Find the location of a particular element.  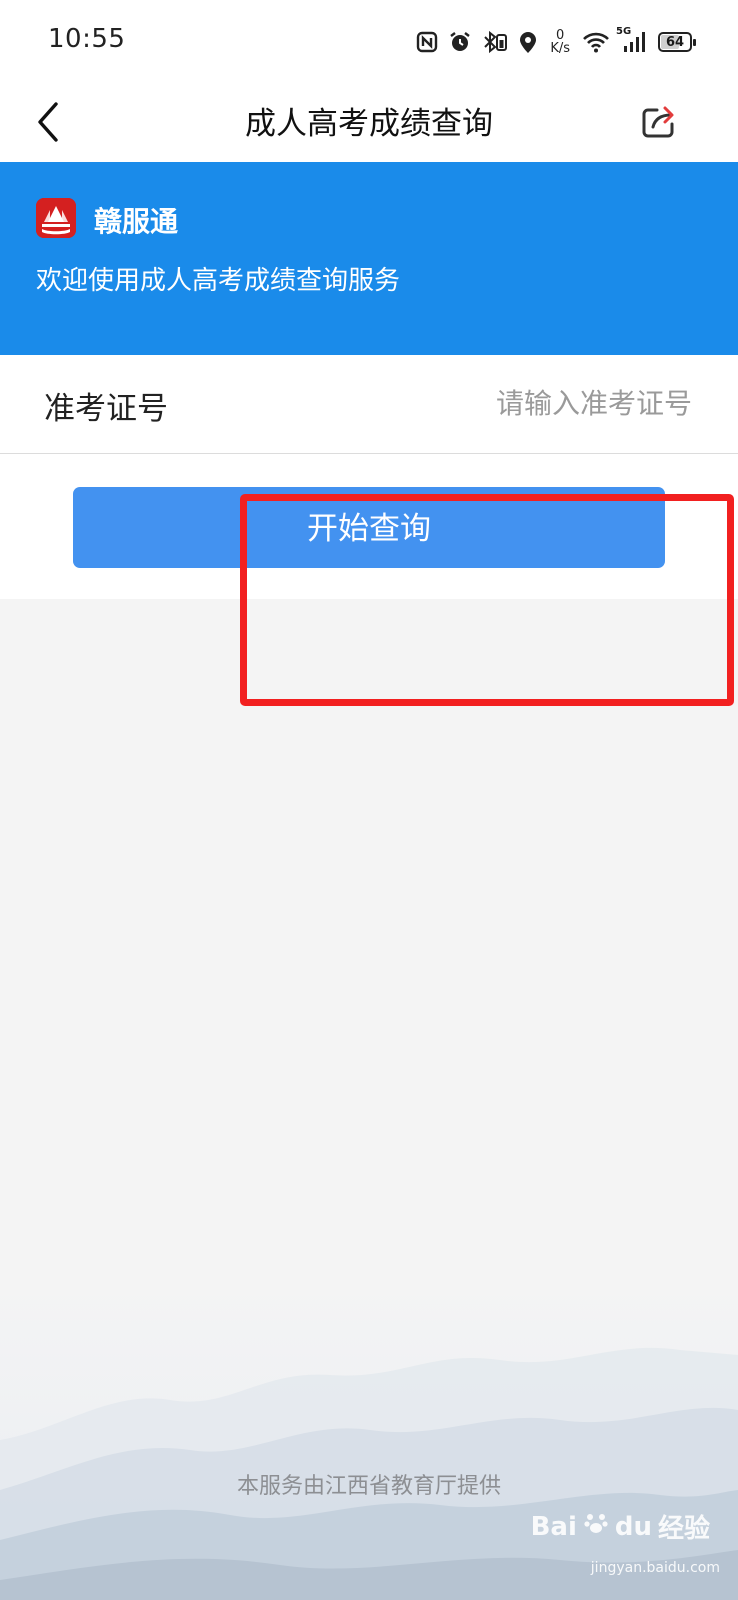

paw-icon is located at coordinates (596, 1526).